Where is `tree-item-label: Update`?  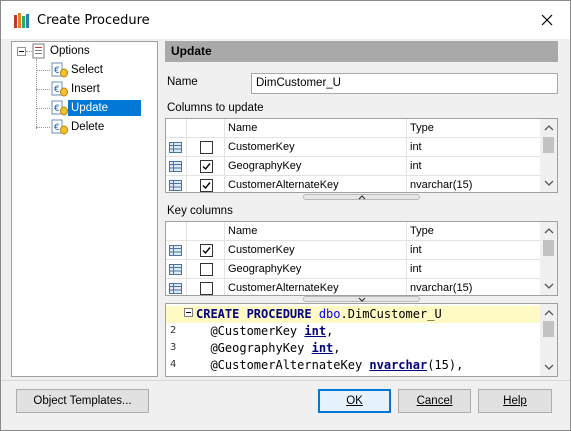 tree-item-label: Update is located at coordinates (104, 108).